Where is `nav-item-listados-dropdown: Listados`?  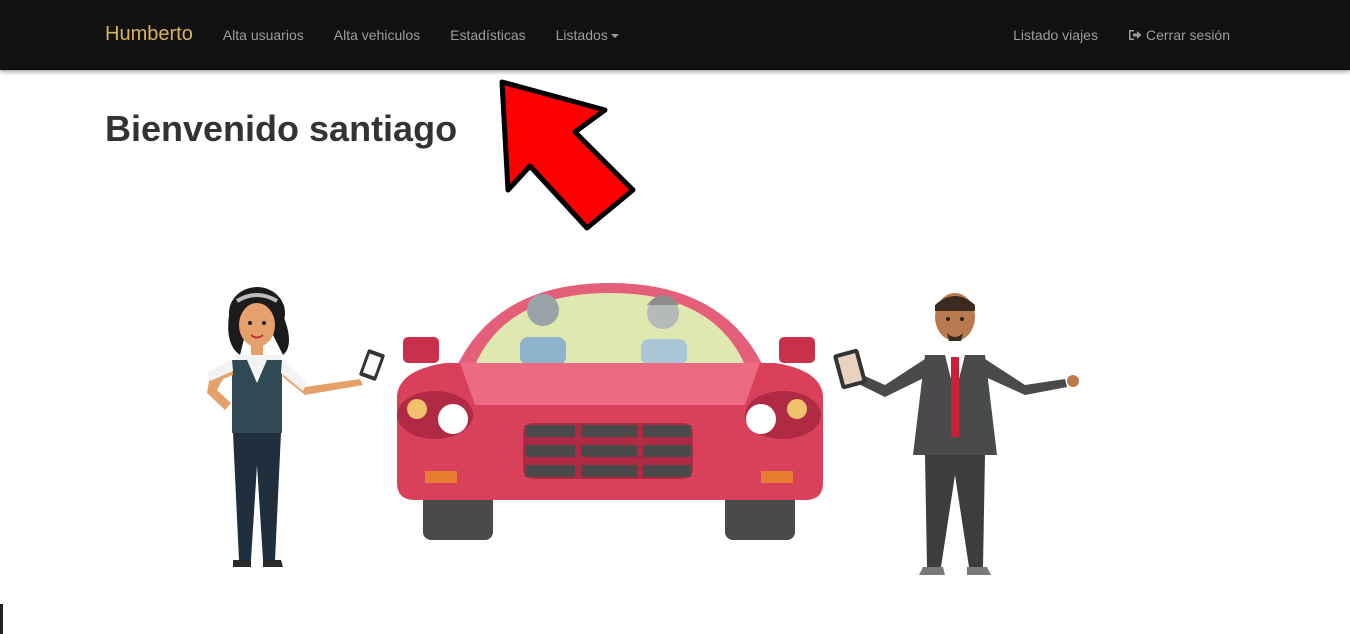
nav-item-listados-dropdown: Listados is located at coordinates (587, 35).